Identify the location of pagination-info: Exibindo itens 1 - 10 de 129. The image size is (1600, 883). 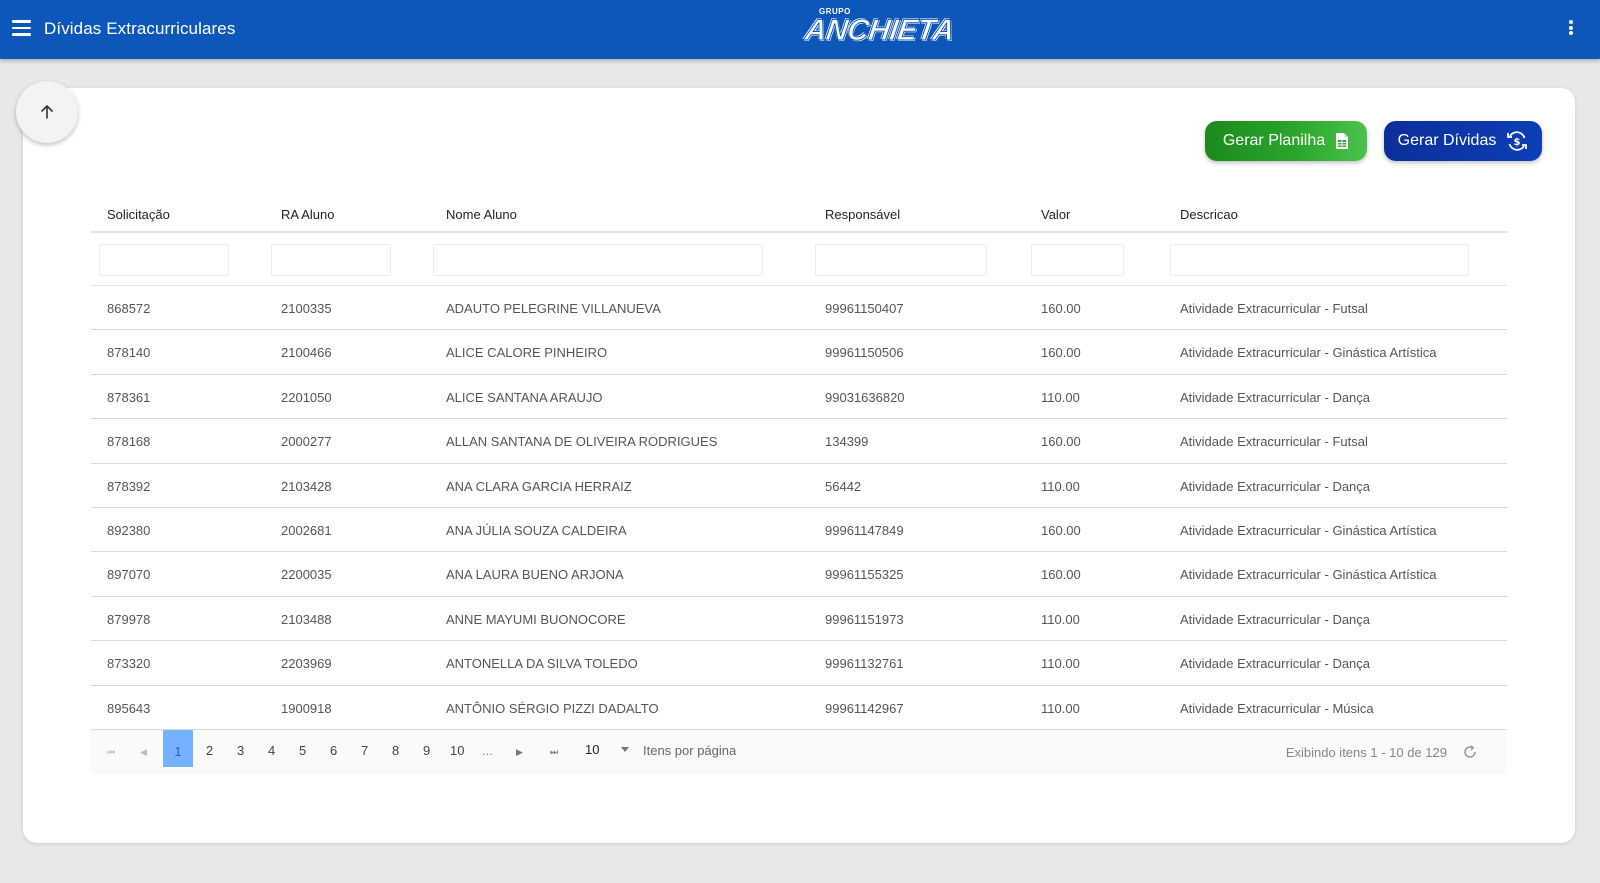
(1366, 752).